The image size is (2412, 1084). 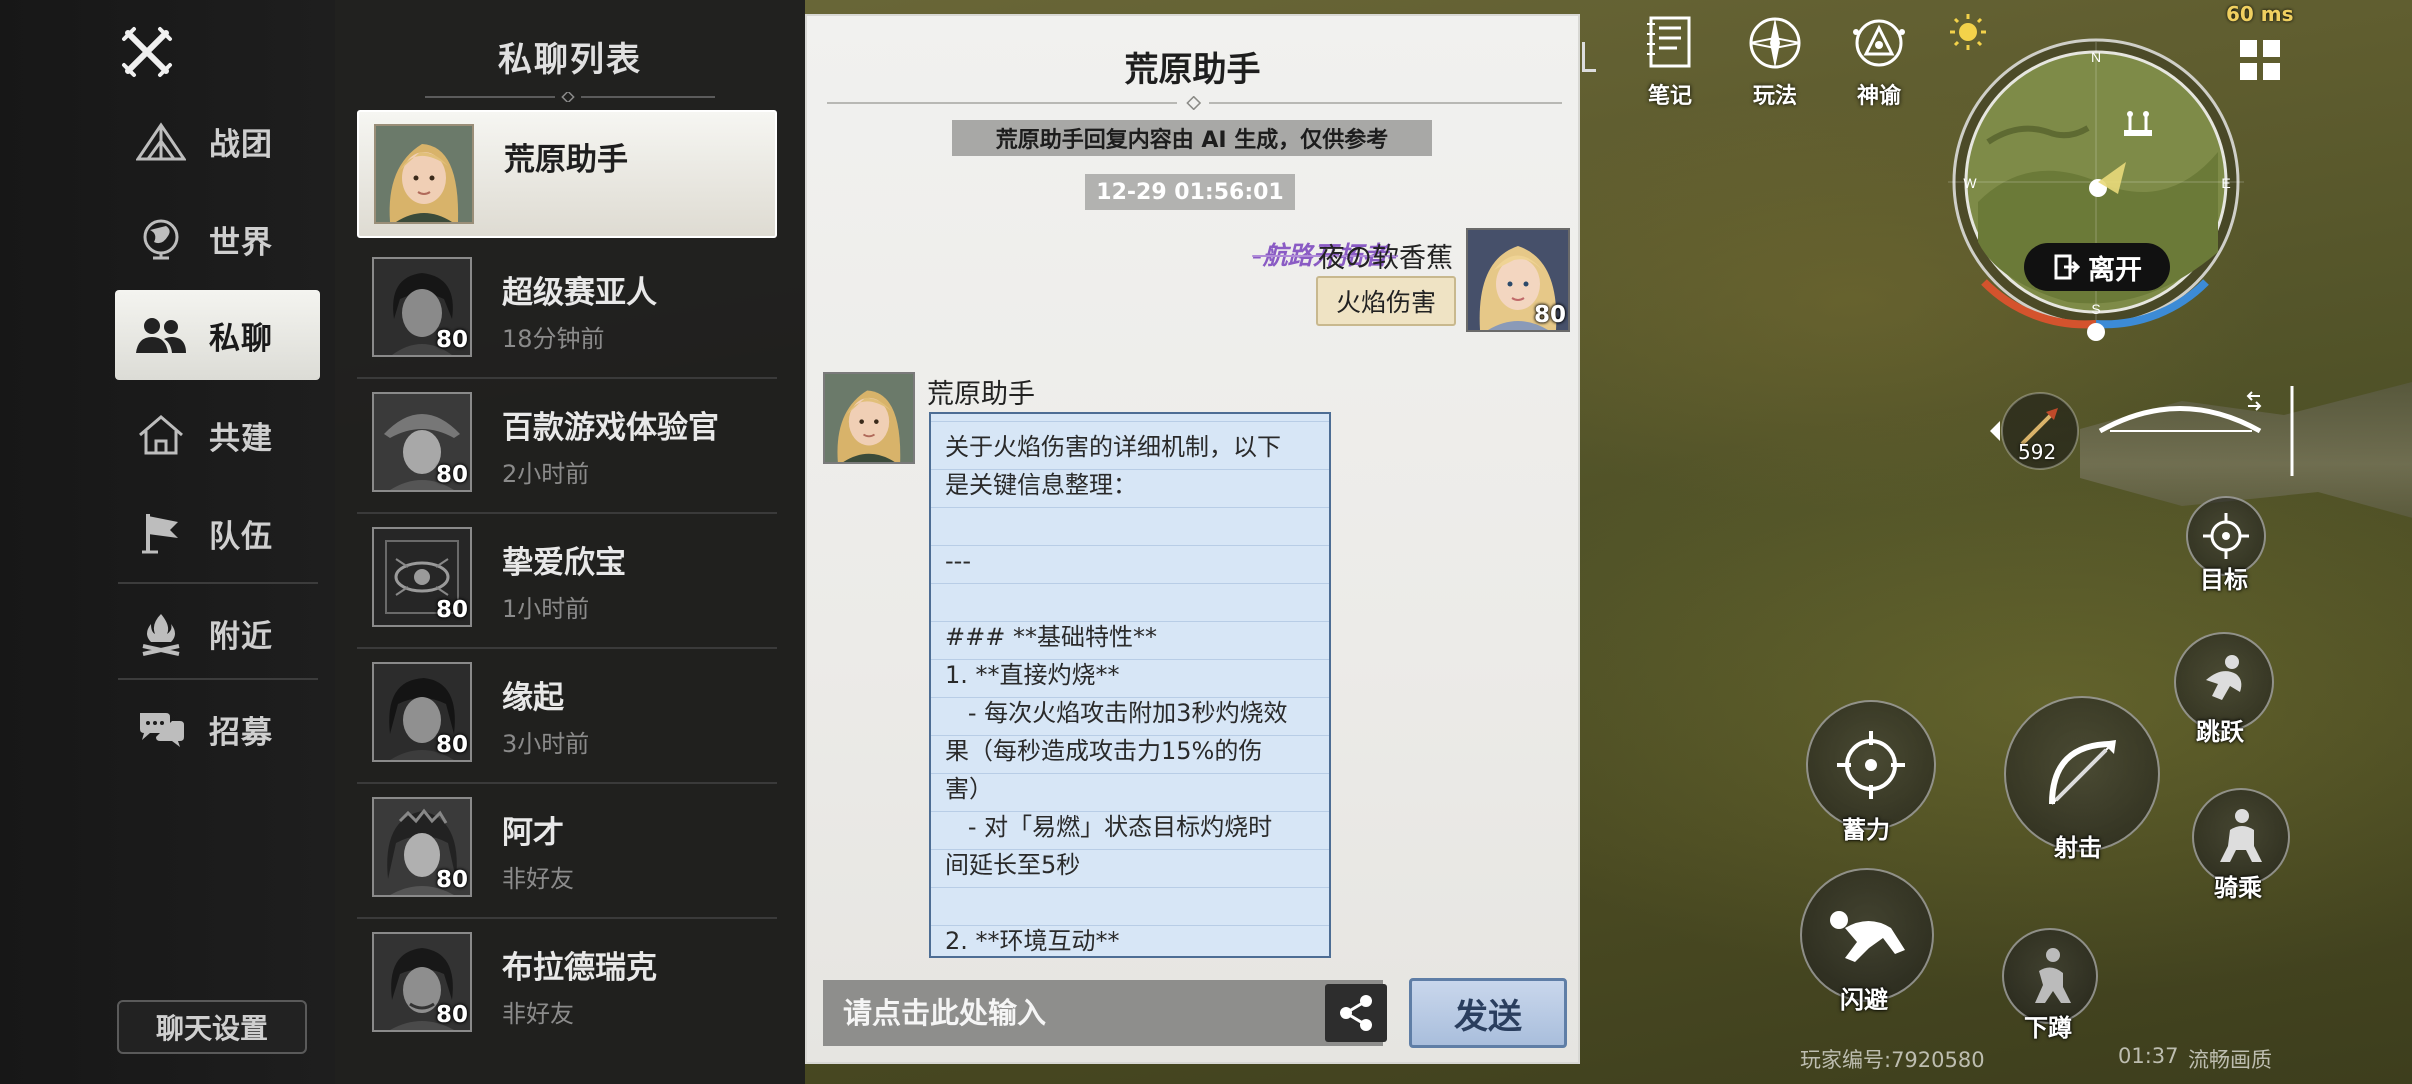 I want to click on hud-button-label: 玩法, so click(x=1774, y=96).